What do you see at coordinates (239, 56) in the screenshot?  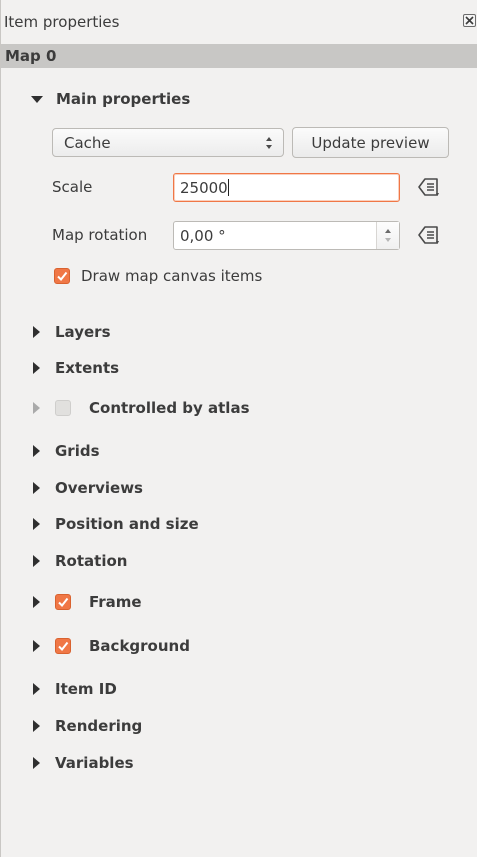 I see `item-header: Map 0` at bounding box center [239, 56].